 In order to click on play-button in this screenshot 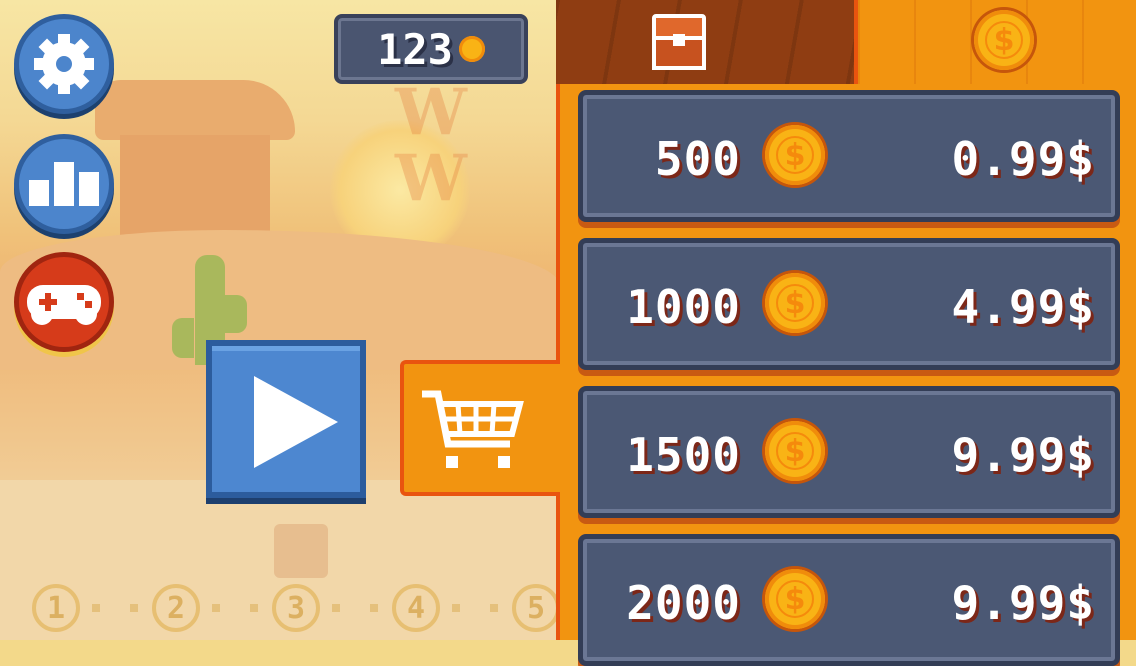, I will do `click(286, 419)`.